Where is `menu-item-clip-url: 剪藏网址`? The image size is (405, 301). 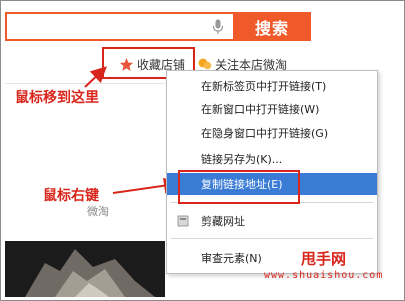
menu-item-clip-url: 剪藏网址 is located at coordinates (272, 221).